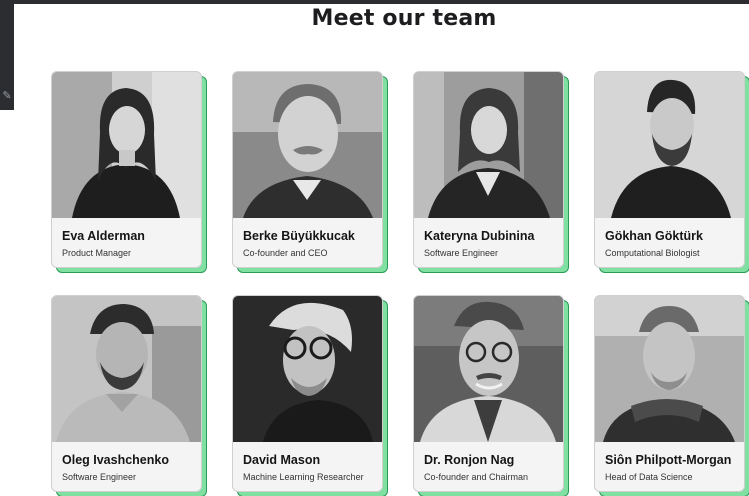 Image resolution: width=749 pixels, height=496 pixels. I want to click on pen-icon: ✎, so click(7, 96).